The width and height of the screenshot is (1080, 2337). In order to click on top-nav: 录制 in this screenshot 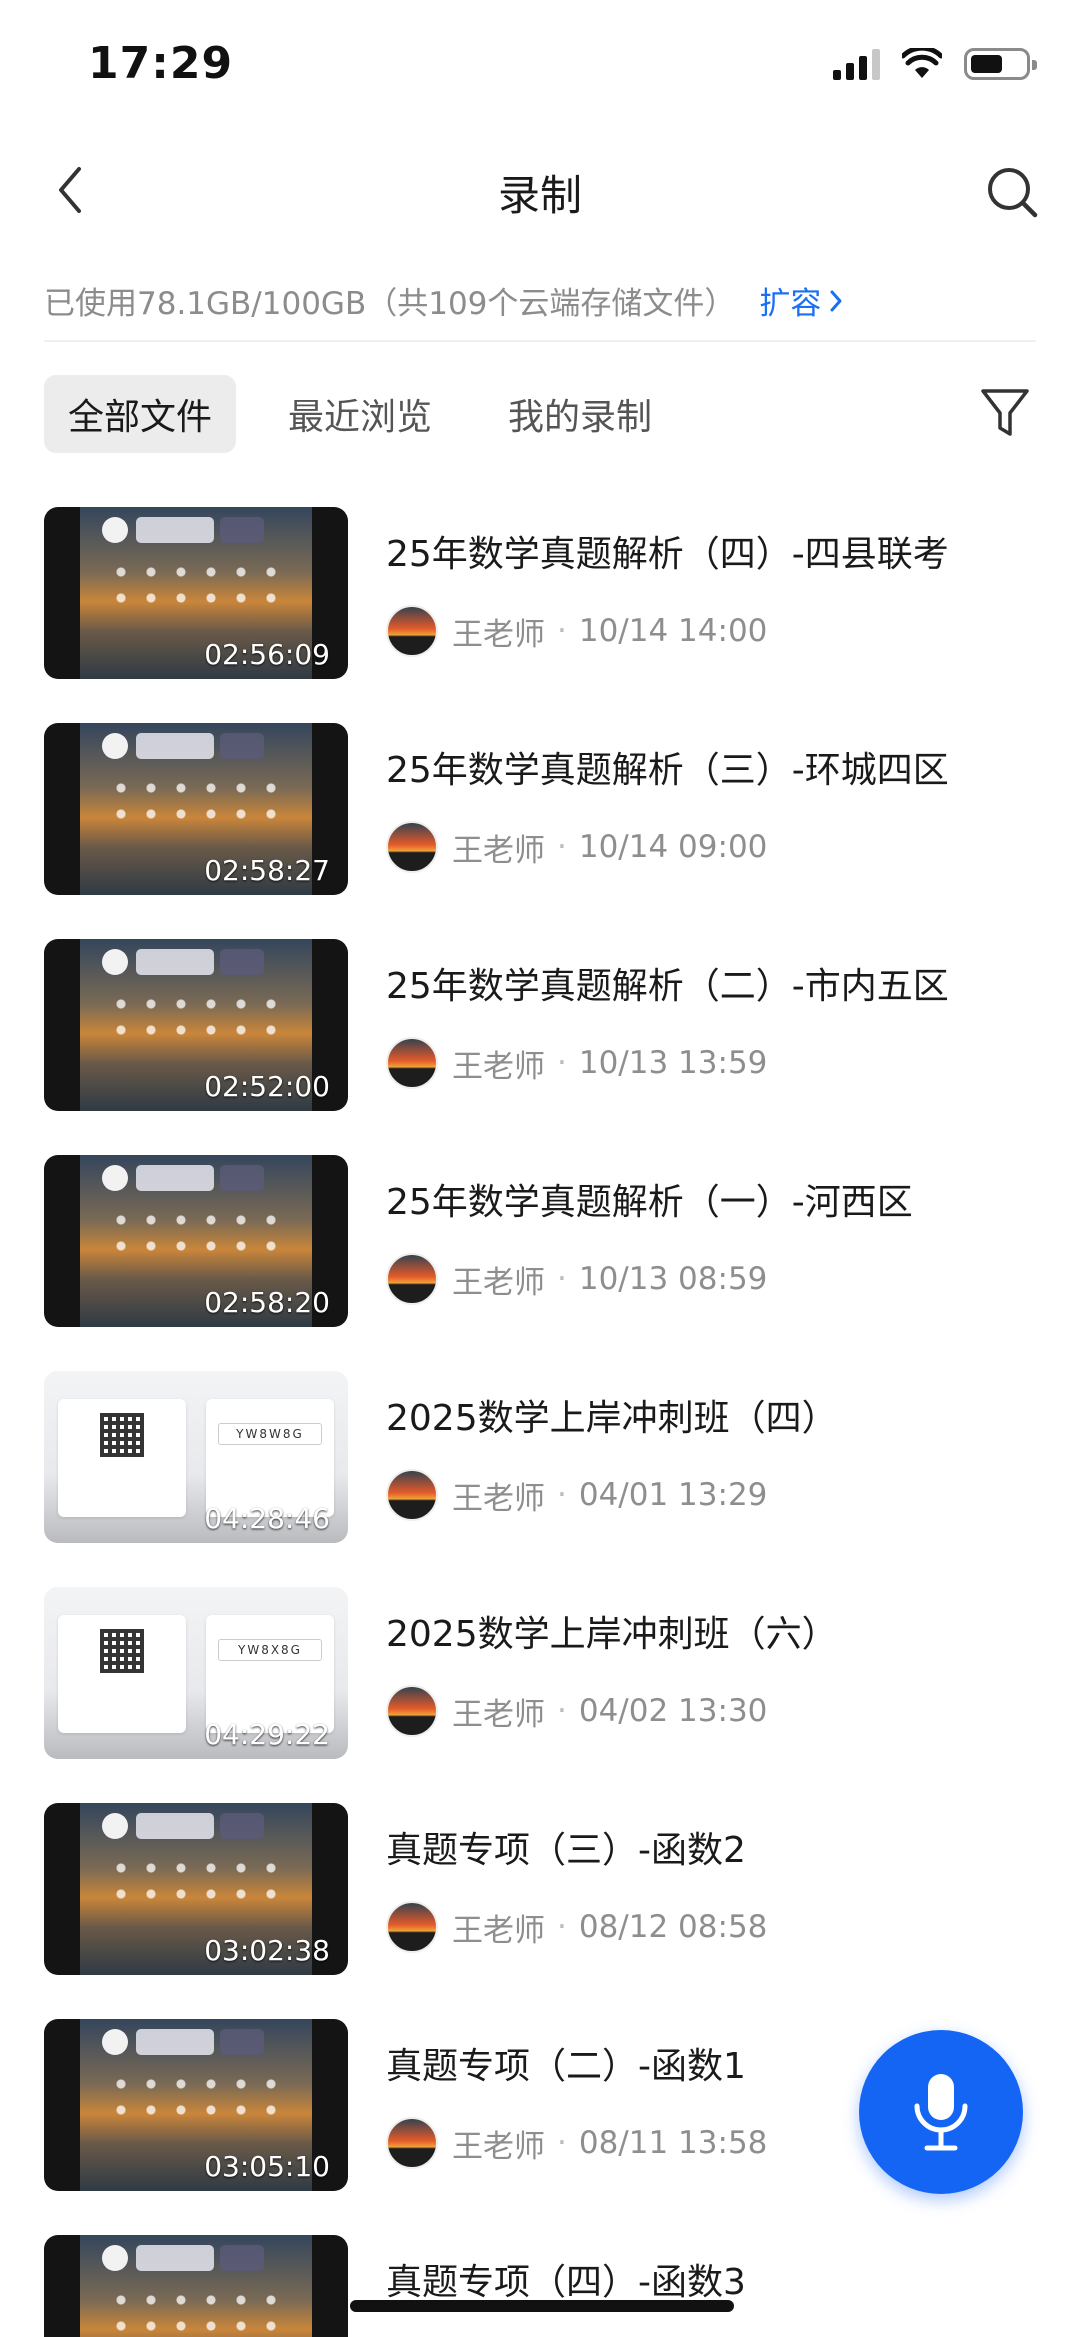, I will do `click(540, 190)`.